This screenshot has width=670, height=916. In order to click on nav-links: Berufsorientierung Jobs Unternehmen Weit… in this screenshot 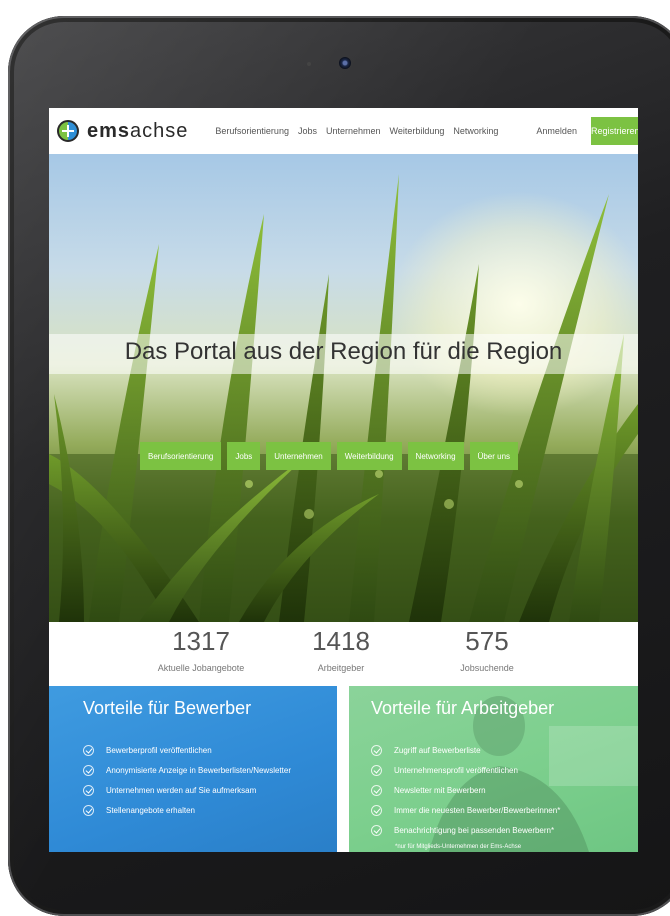, I will do `click(361, 131)`.